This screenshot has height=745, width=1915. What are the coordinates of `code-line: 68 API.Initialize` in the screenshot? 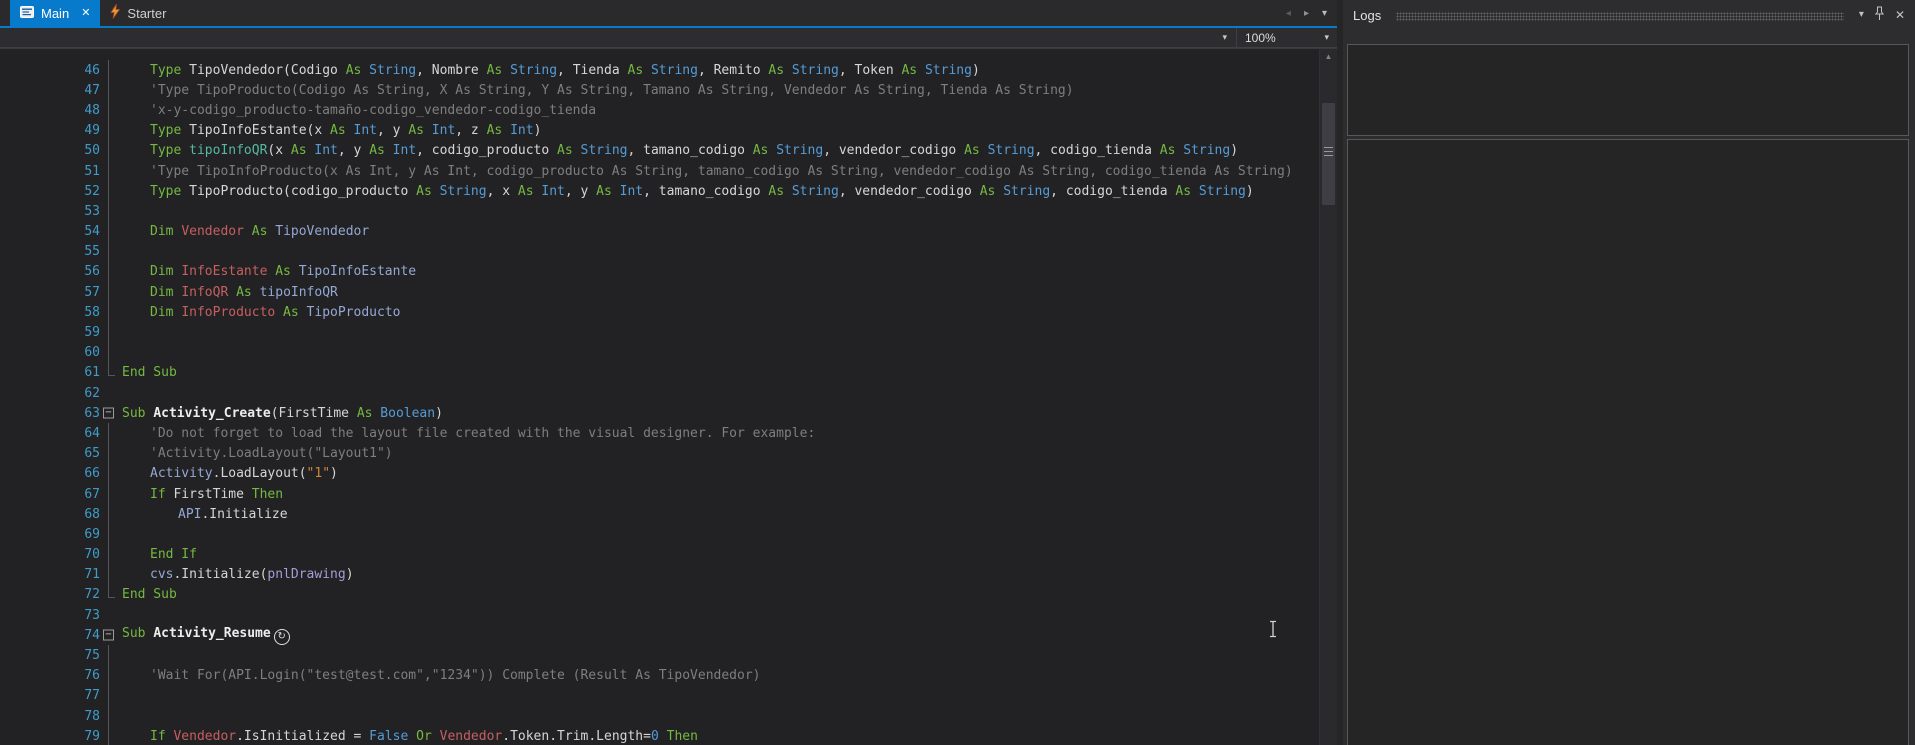 It's located at (660, 514).